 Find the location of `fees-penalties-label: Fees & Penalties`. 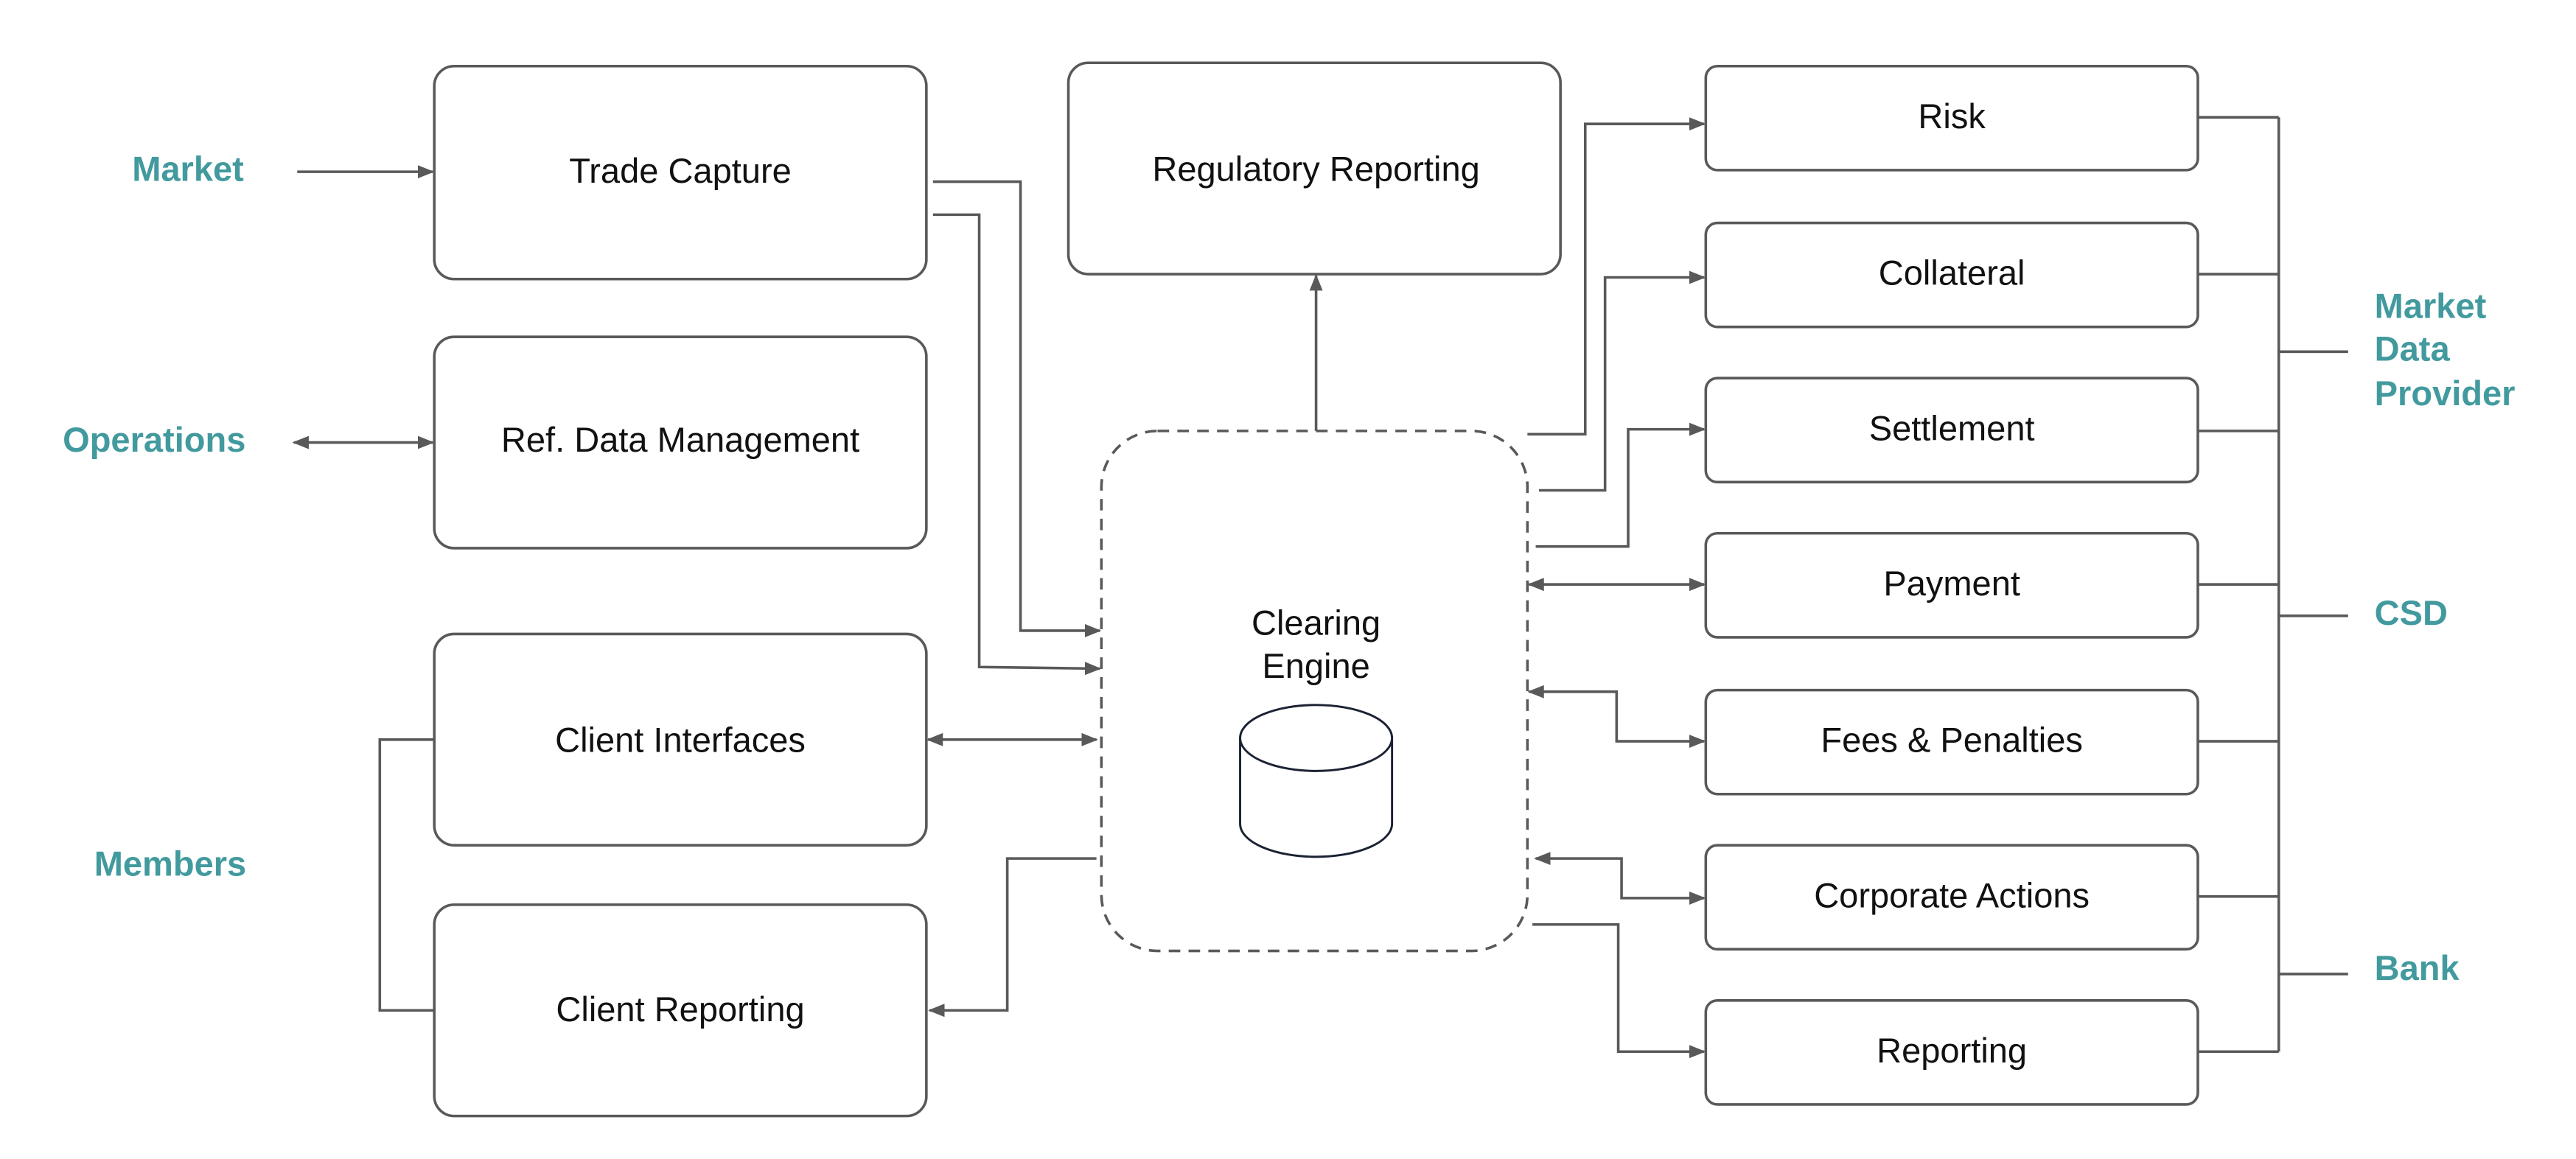

fees-penalties-label: Fees & Penalties is located at coordinates (1952, 740).